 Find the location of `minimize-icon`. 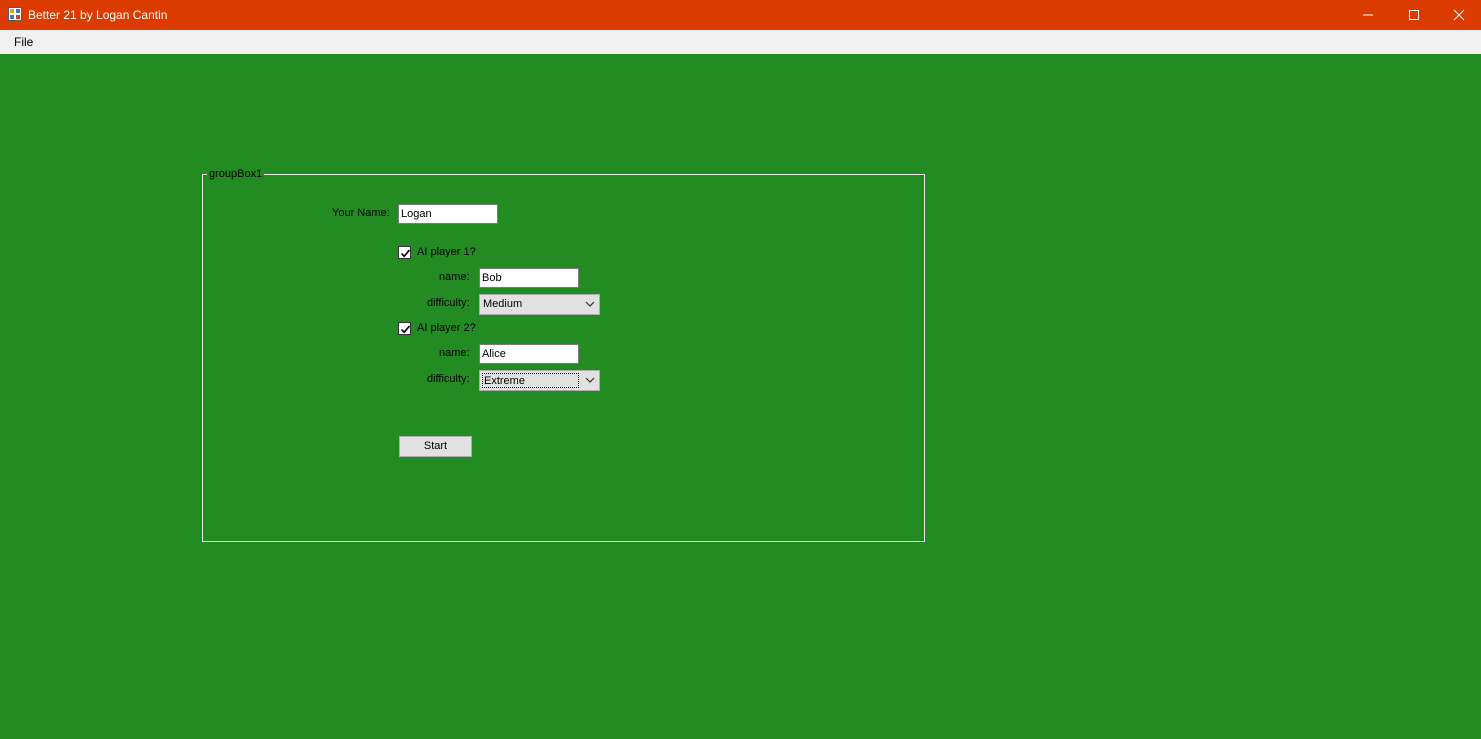

minimize-icon is located at coordinates (1368, 15).